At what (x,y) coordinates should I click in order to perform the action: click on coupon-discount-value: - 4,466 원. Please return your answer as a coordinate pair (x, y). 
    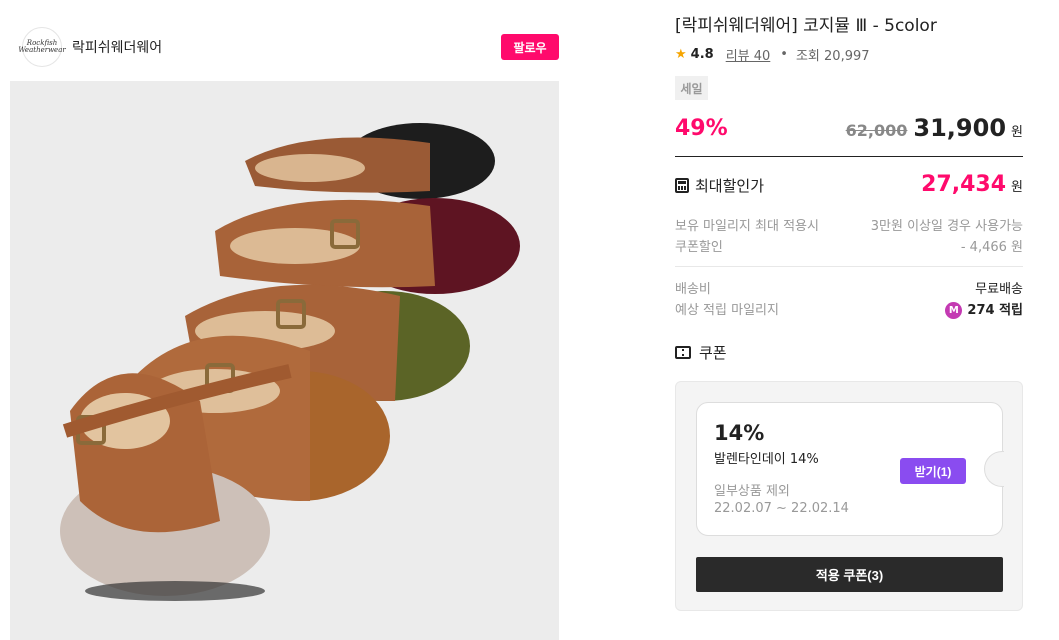
    Looking at the image, I should click on (991, 247).